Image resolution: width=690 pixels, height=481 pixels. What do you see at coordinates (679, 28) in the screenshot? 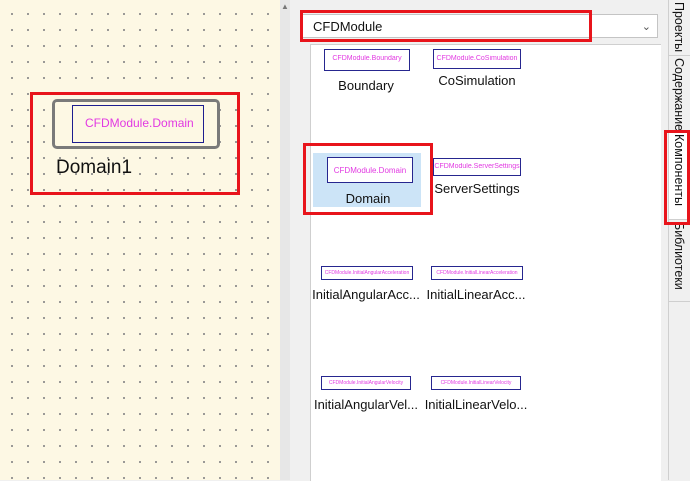
I see `tab-projects: Проекты` at bounding box center [679, 28].